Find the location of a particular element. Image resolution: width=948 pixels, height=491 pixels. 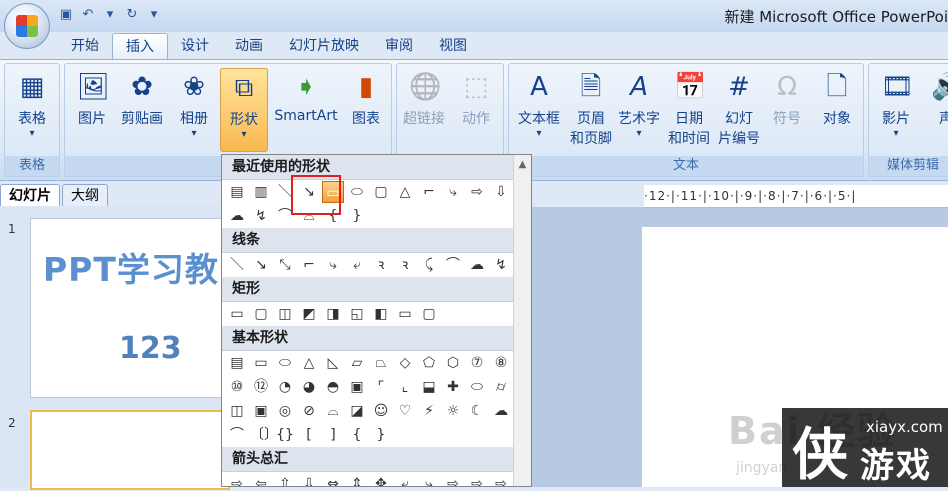

shape-option: ⬓ is located at coordinates (429, 387).